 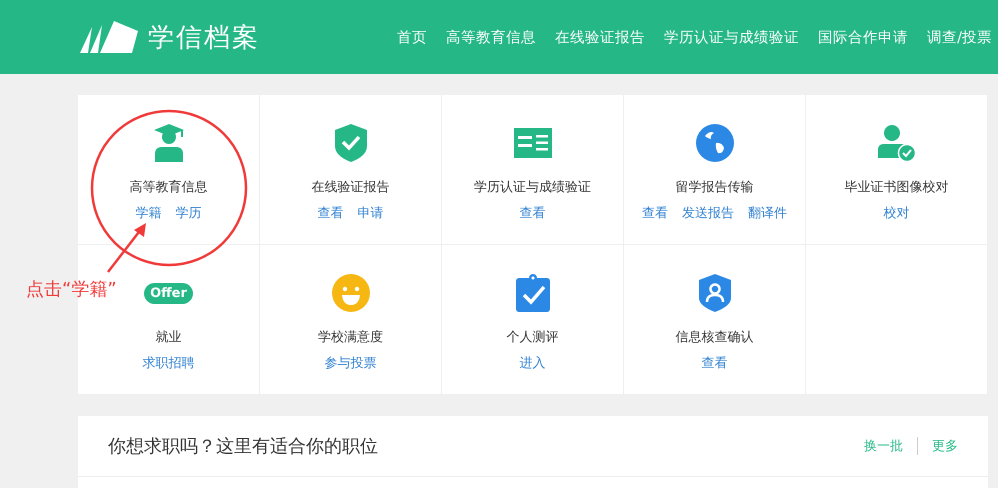 I want to click on nav-link: 国际合作申请, so click(x=863, y=37).